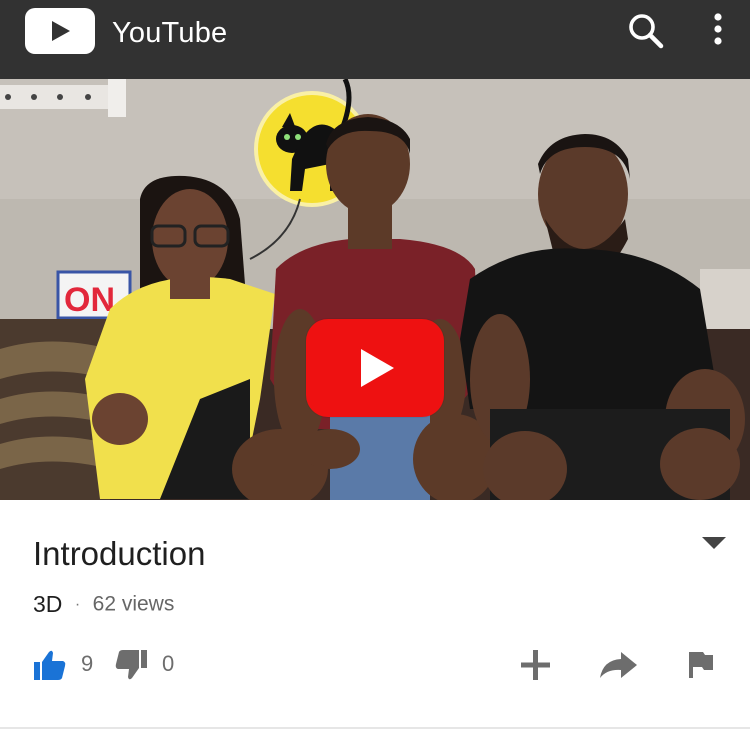 The image size is (750, 750). What do you see at coordinates (377, 368) in the screenshot?
I see `play-icon` at bounding box center [377, 368].